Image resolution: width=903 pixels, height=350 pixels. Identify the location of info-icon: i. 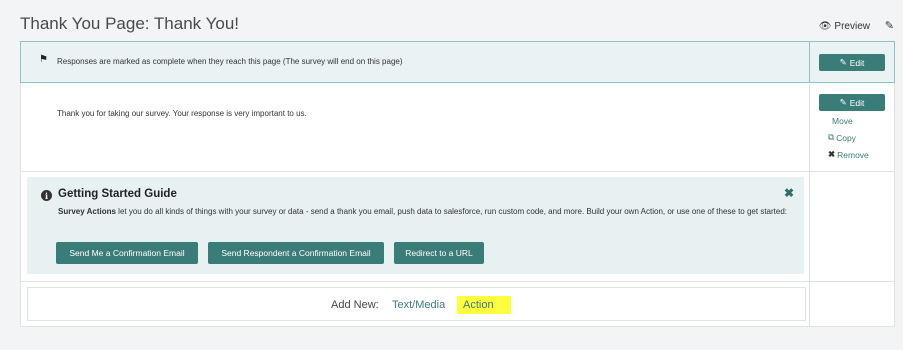
(46, 195).